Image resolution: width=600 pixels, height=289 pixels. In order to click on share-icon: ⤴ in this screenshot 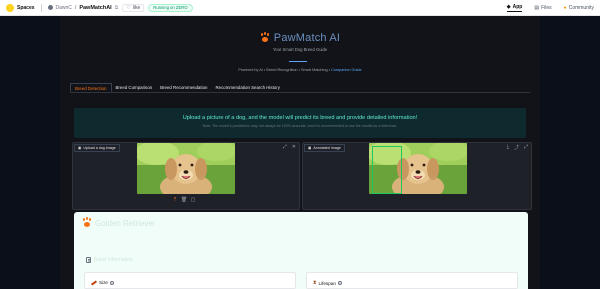, I will do `click(516, 147)`.